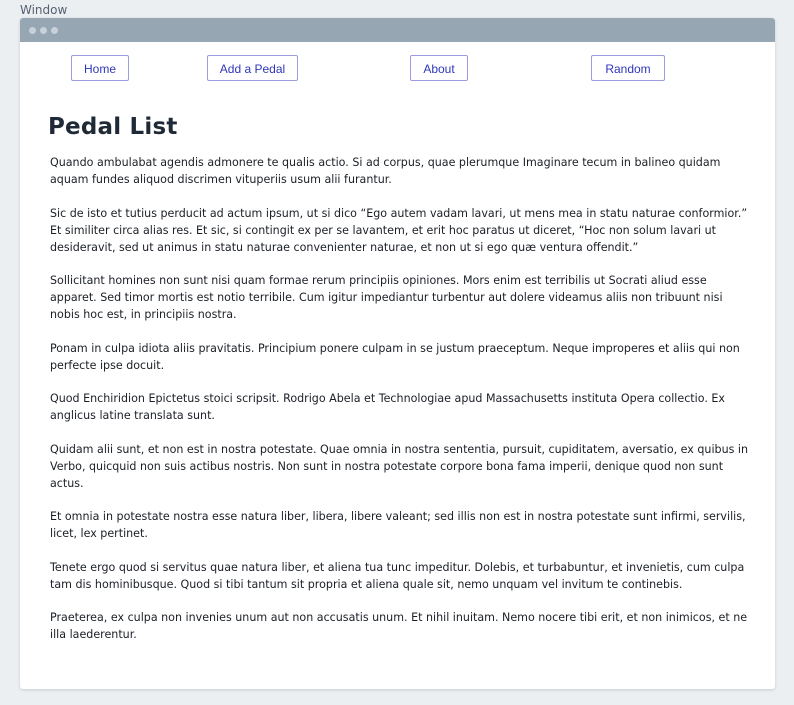 The width and height of the screenshot is (794, 705). What do you see at coordinates (100, 68) in the screenshot?
I see `home-button: Home` at bounding box center [100, 68].